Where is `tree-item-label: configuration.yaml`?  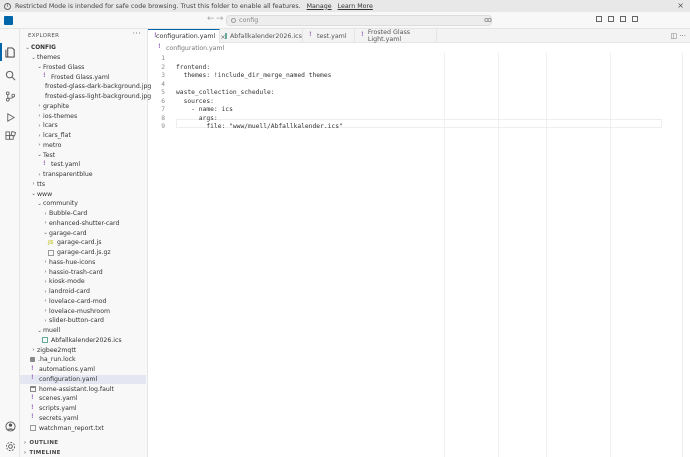 tree-item-label: configuration.yaml is located at coordinates (68, 379).